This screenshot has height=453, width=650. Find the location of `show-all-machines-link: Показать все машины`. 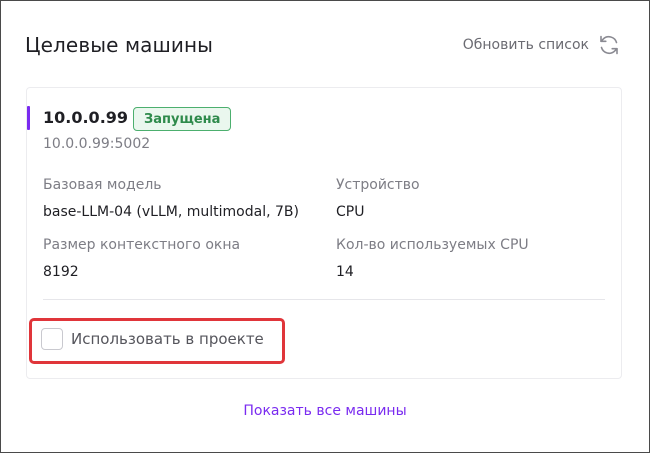

show-all-machines-link: Показать все машины is located at coordinates (325, 411).